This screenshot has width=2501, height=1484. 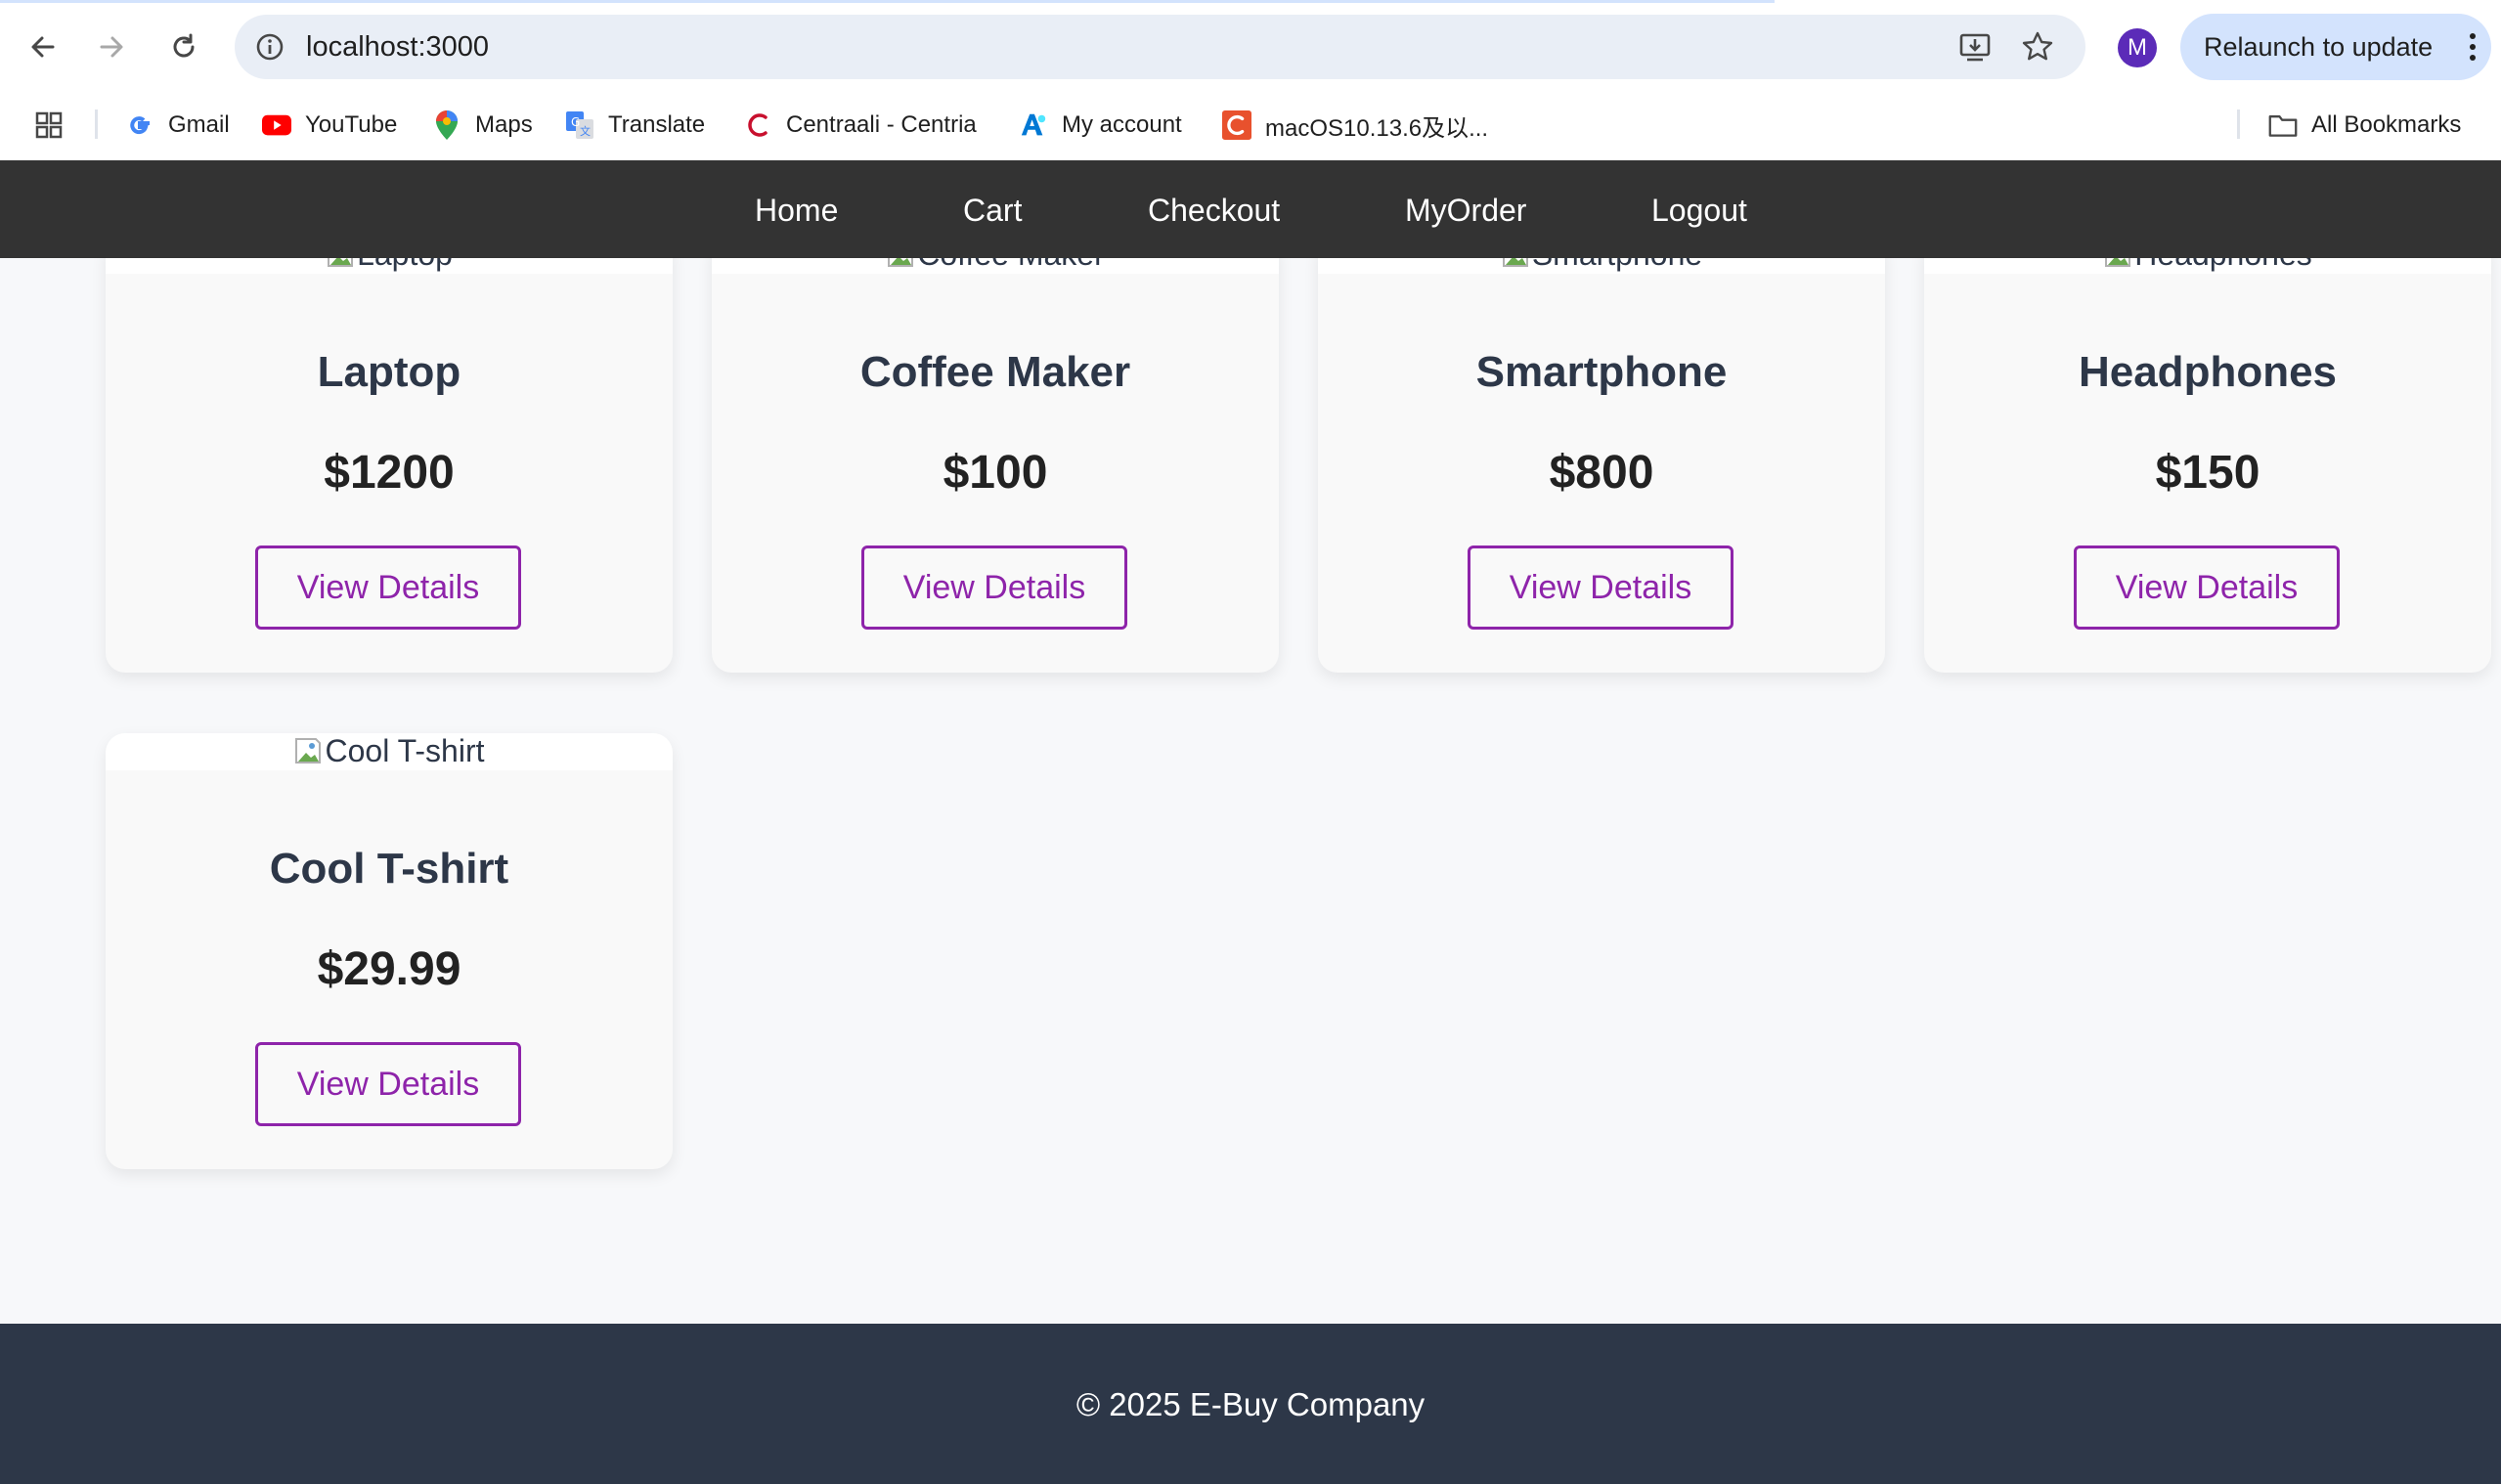 What do you see at coordinates (1975, 47) in the screenshot?
I see `install-app-icon` at bounding box center [1975, 47].